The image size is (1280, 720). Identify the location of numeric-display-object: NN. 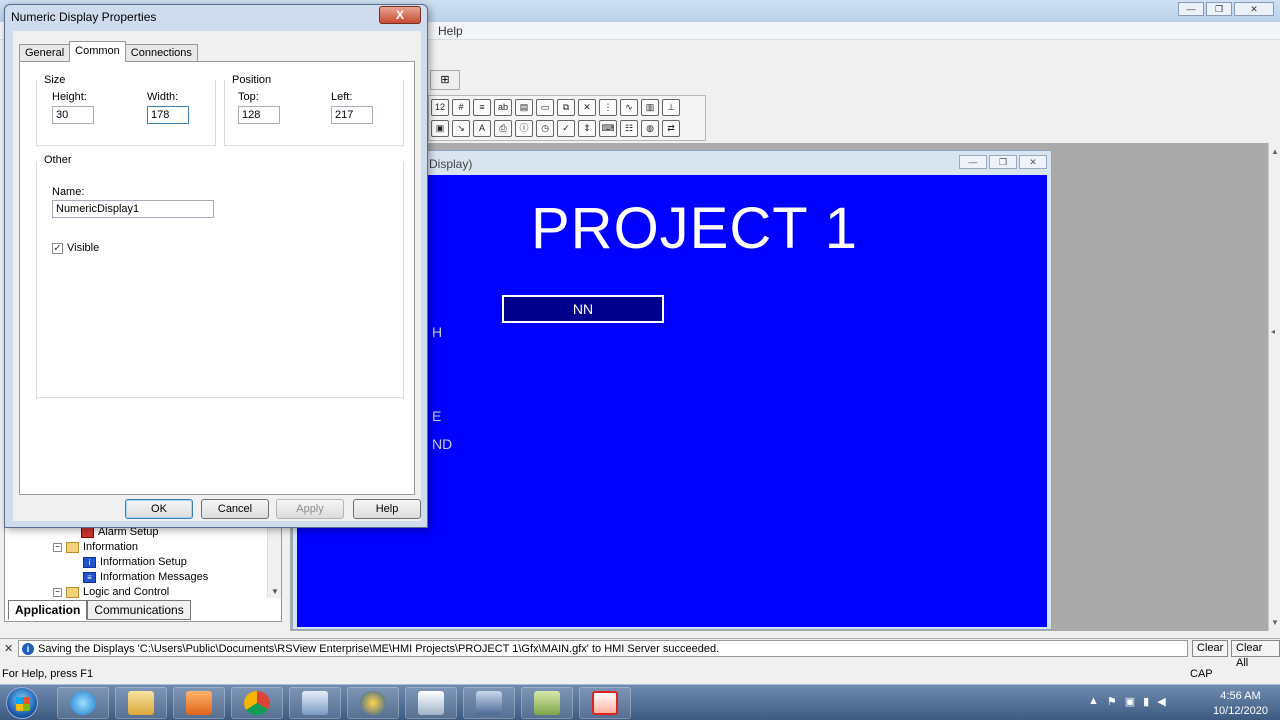
(583, 309).